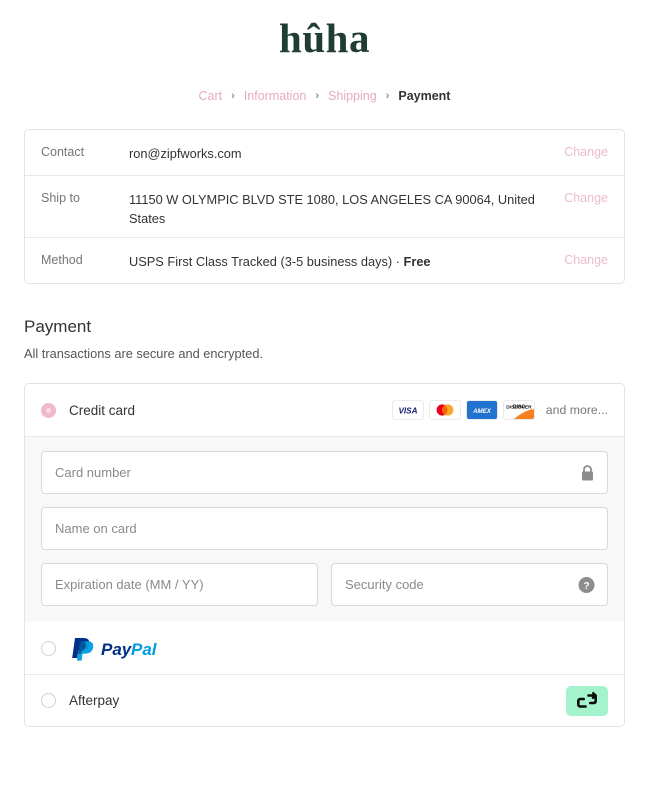 The height and width of the screenshot is (796, 649). I want to click on help-icon: ?, so click(586, 584).